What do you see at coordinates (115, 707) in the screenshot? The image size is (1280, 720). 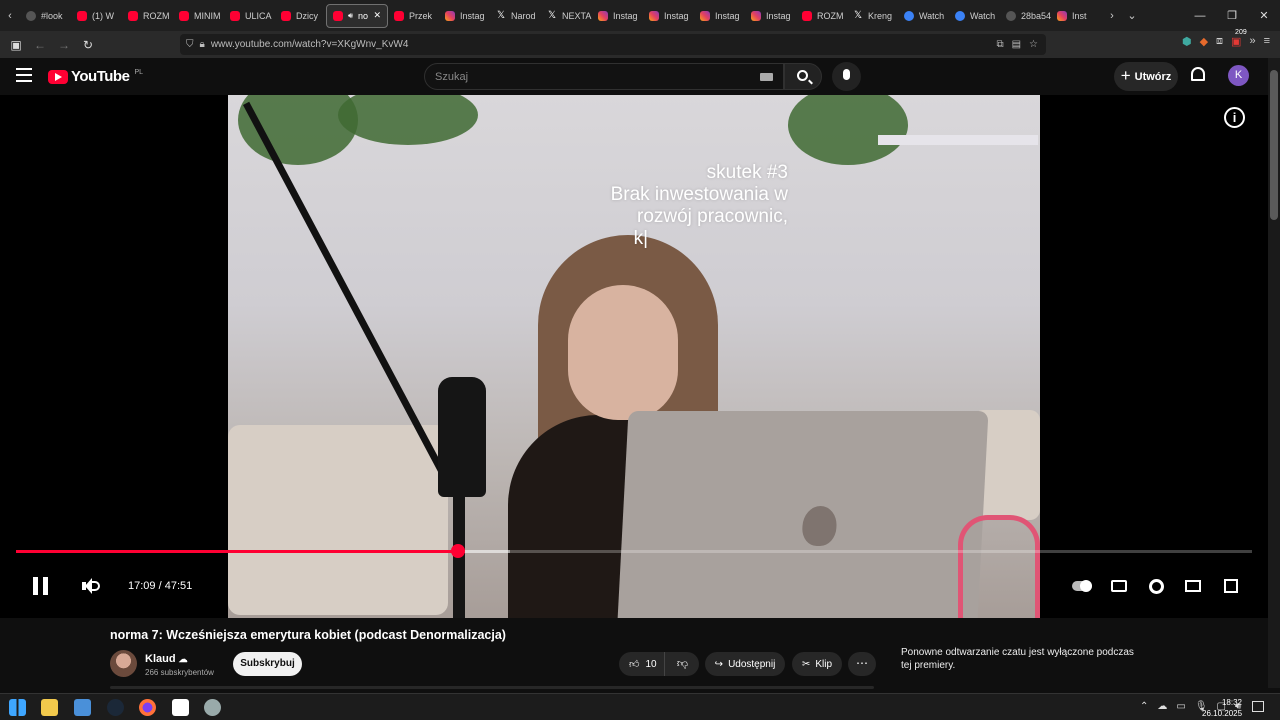 I see `steam-icon` at bounding box center [115, 707].